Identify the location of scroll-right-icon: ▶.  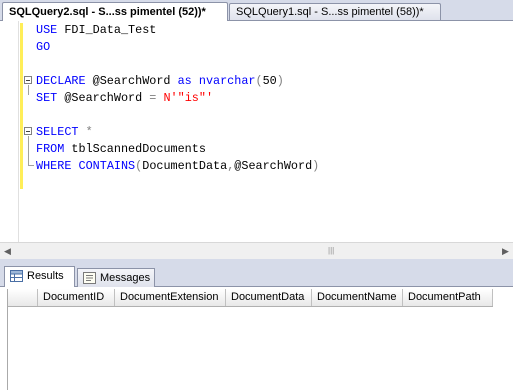
(505, 251).